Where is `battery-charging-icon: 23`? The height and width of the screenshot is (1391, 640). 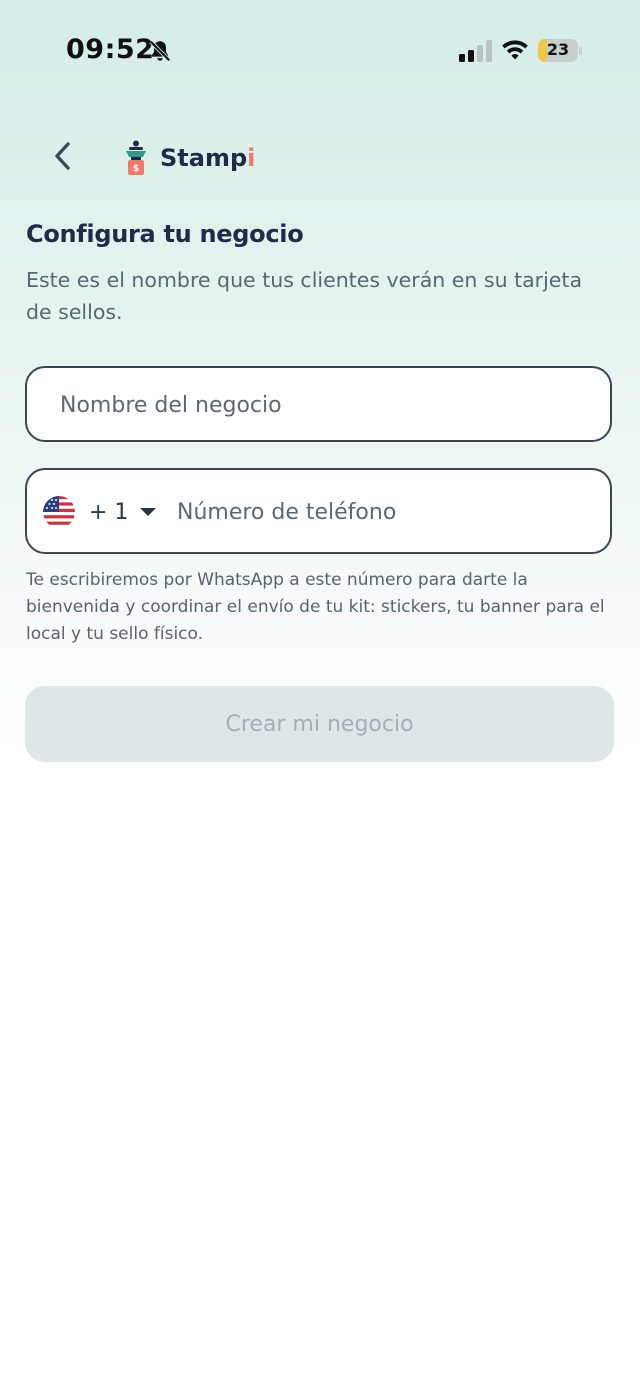
battery-charging-icon: 23 is located at coordinates (561, 51).